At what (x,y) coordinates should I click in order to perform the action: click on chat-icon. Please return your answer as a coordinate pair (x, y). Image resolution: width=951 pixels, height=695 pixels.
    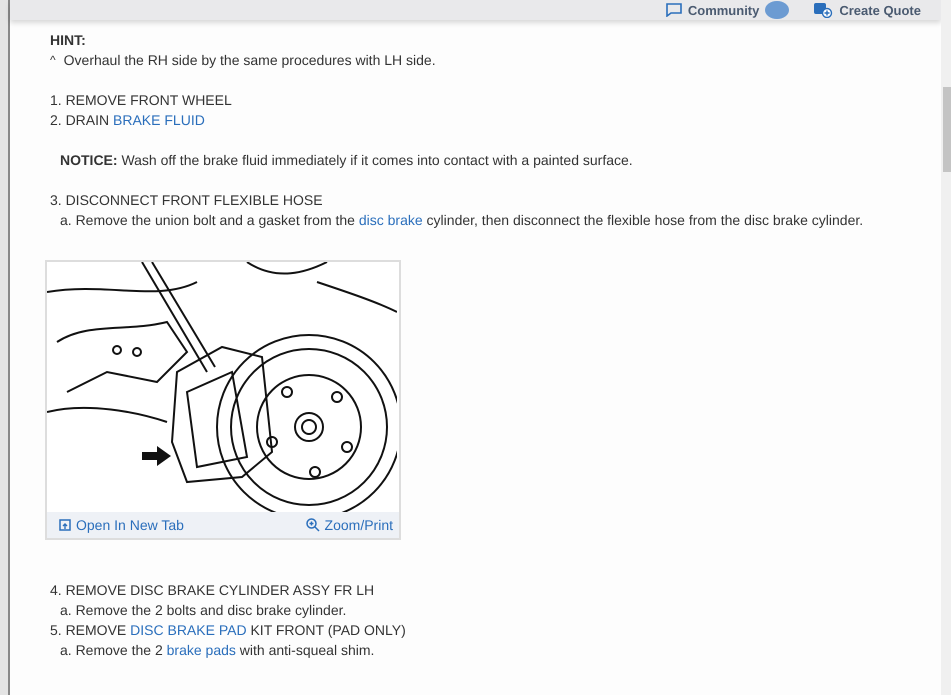
    Looking at the image, I should click on (674, 10).